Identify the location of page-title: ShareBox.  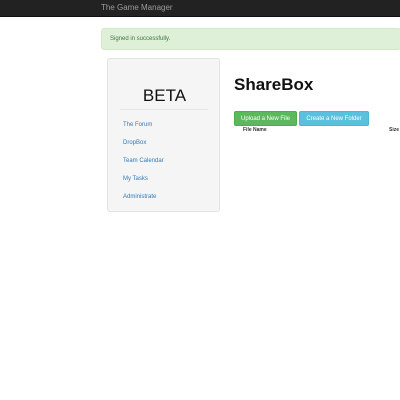
(274, 84).